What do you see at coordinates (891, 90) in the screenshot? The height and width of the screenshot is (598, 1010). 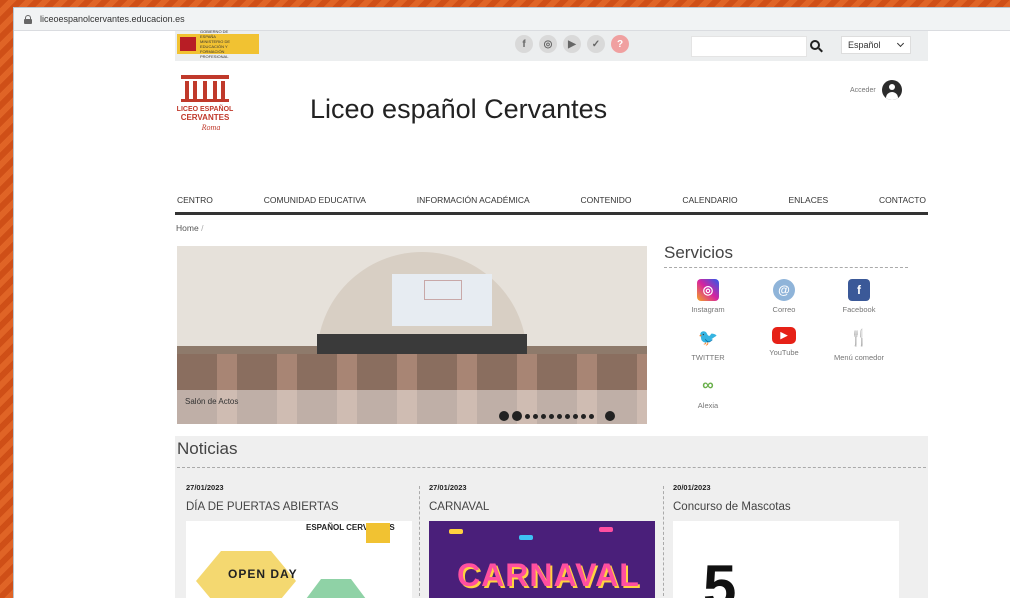 I see `user-avatar-icon` at bounding box center [891, 90].